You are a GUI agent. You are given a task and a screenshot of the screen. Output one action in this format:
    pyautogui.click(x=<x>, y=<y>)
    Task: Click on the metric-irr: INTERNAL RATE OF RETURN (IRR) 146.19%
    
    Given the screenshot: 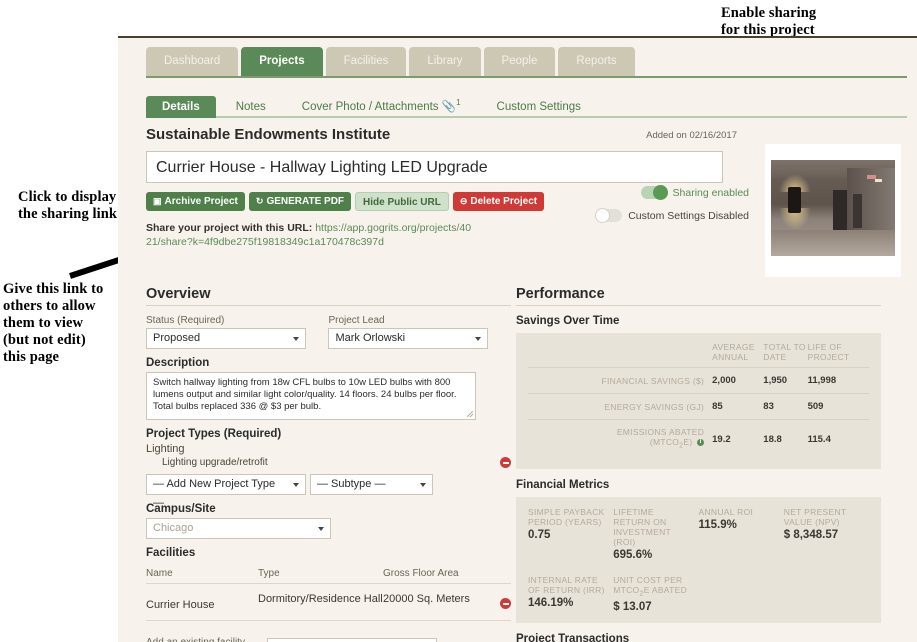 What is the action you would take?
    pyautogui.click(x=570, y=594)
    